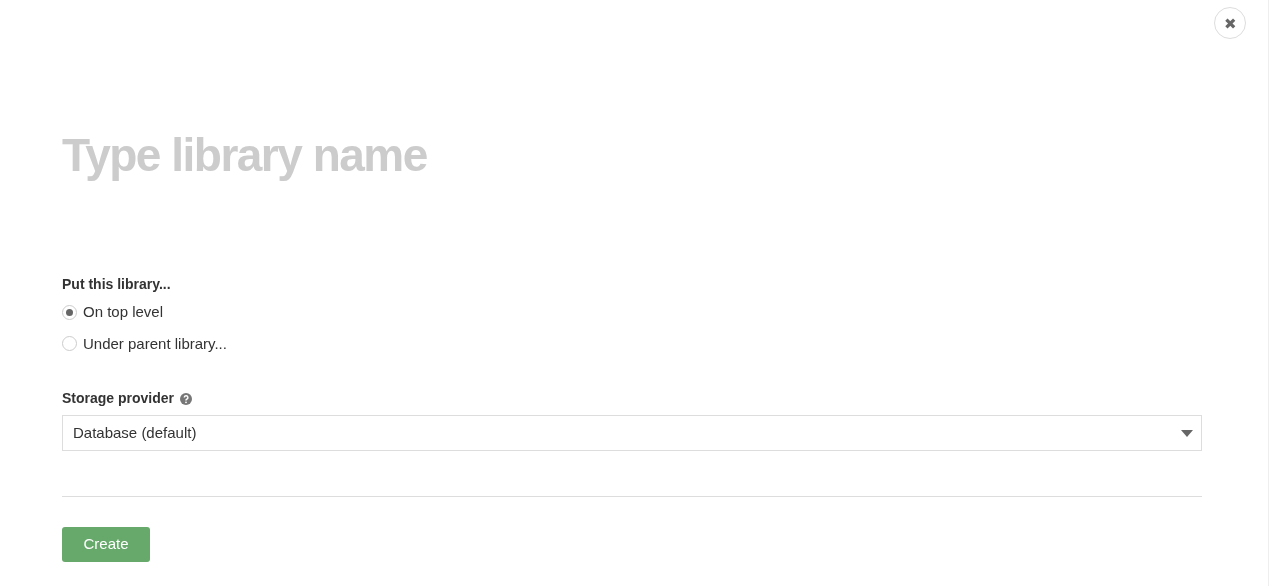 This screenshot has width=1269, height=586. I want to click on close-button: ✖, so click(1230, 23).